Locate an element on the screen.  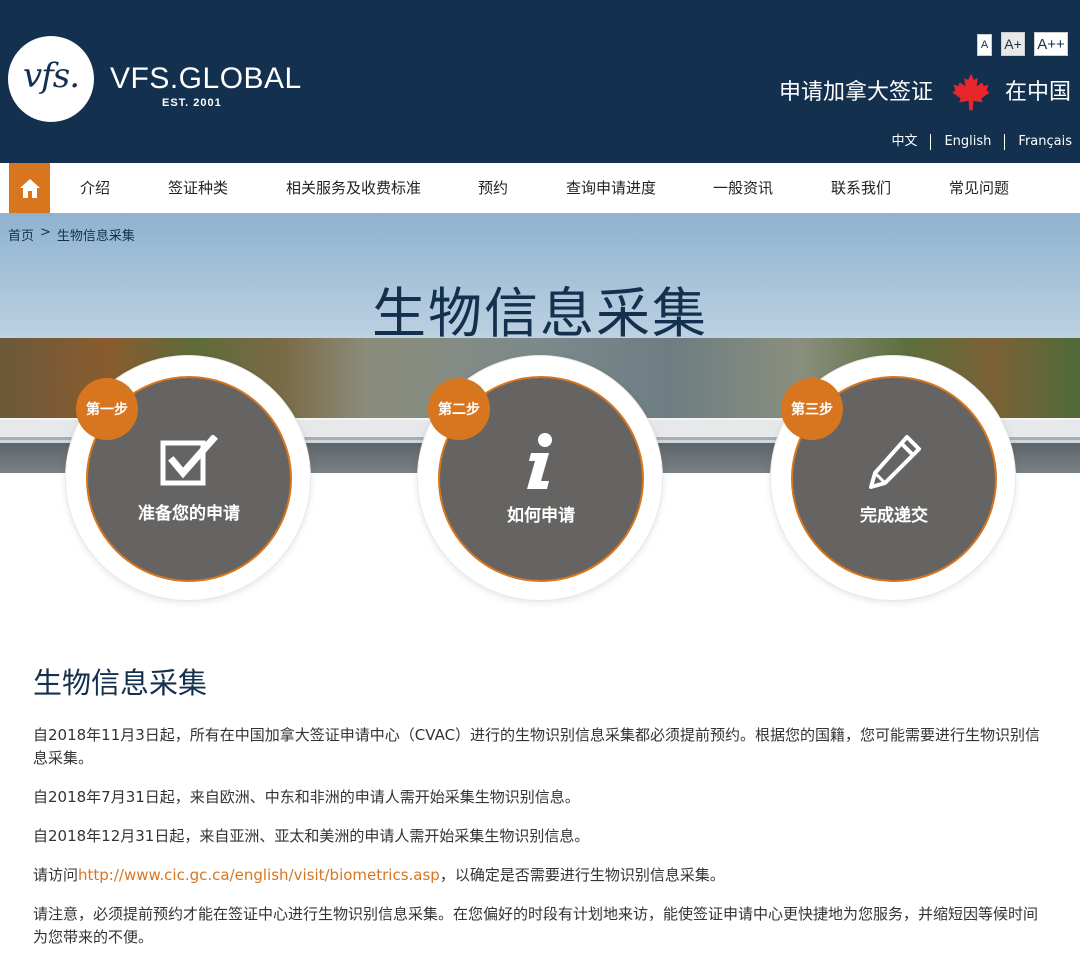
info-icon is located at coordinates (539, 460).